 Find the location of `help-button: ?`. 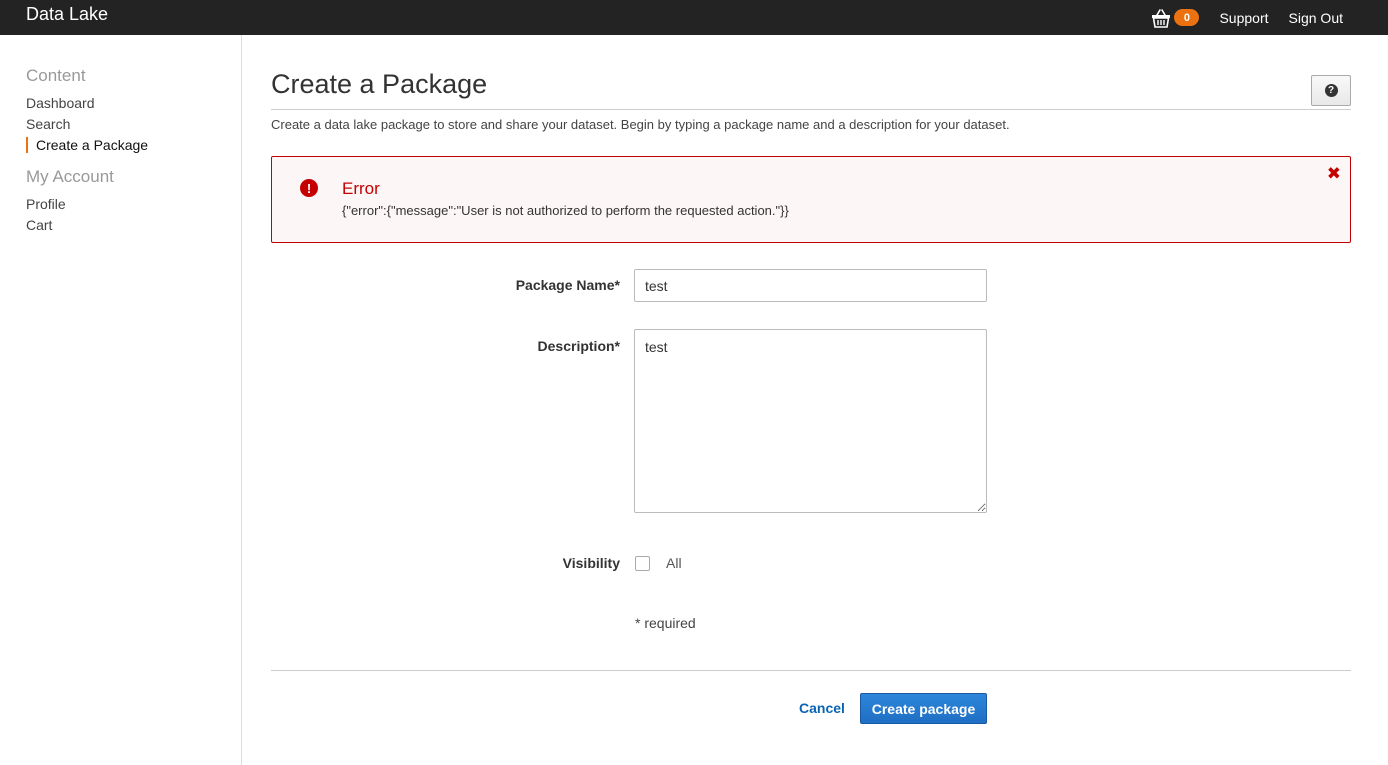

help-button: ? is located at coordinates (1331, 90).